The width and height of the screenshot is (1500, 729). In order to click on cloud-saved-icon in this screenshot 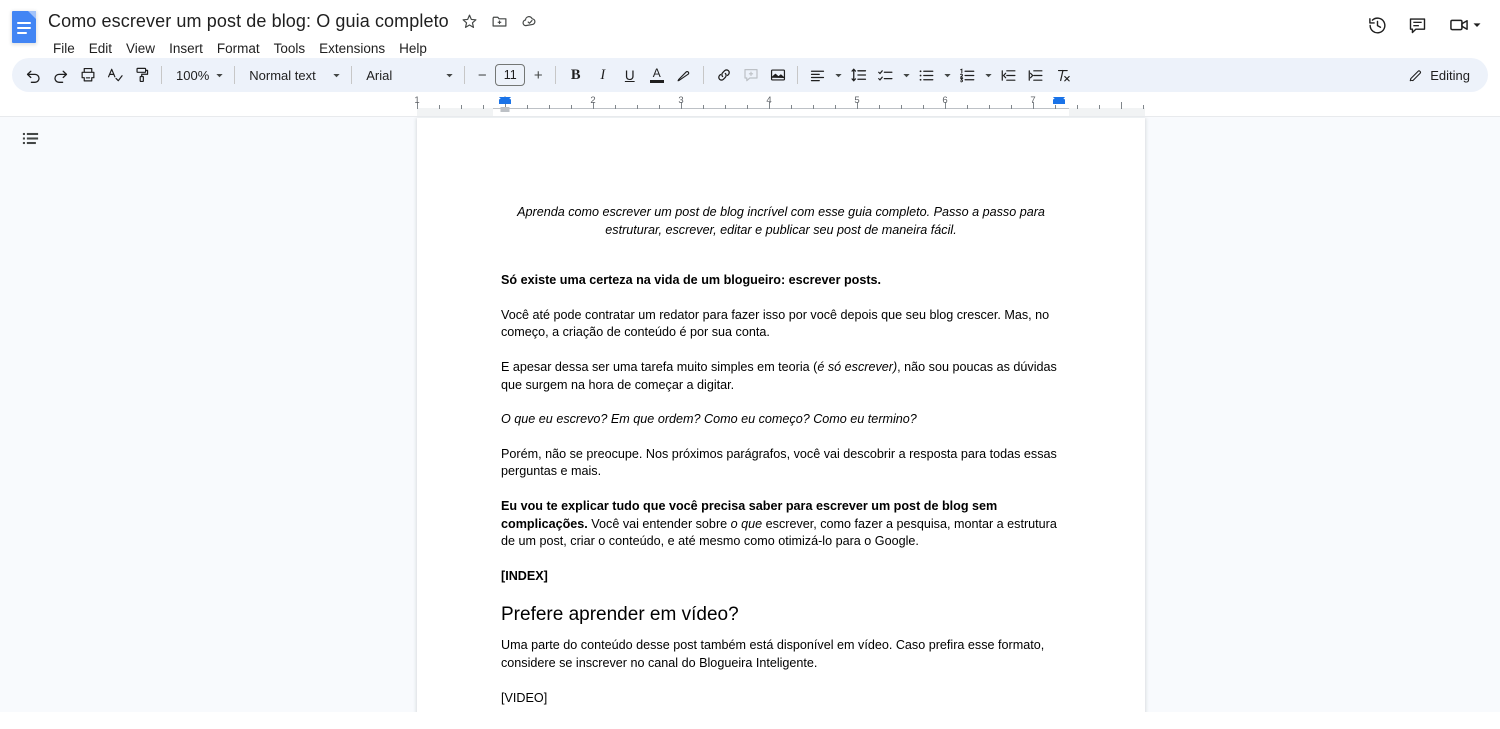, I will do `click(530, 21)`.